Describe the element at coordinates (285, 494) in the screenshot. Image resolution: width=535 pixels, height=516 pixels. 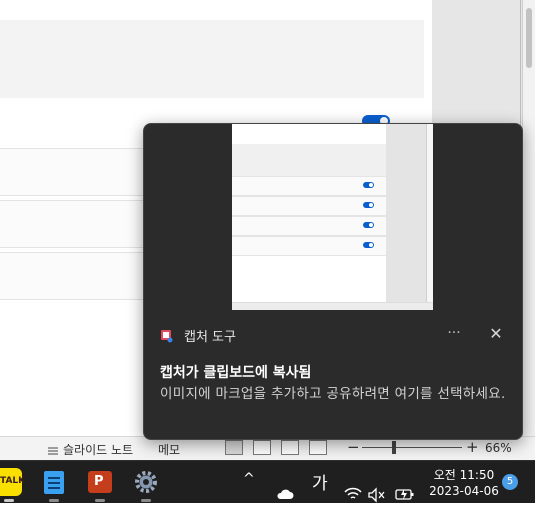
I see `cloud-icon` at that location.